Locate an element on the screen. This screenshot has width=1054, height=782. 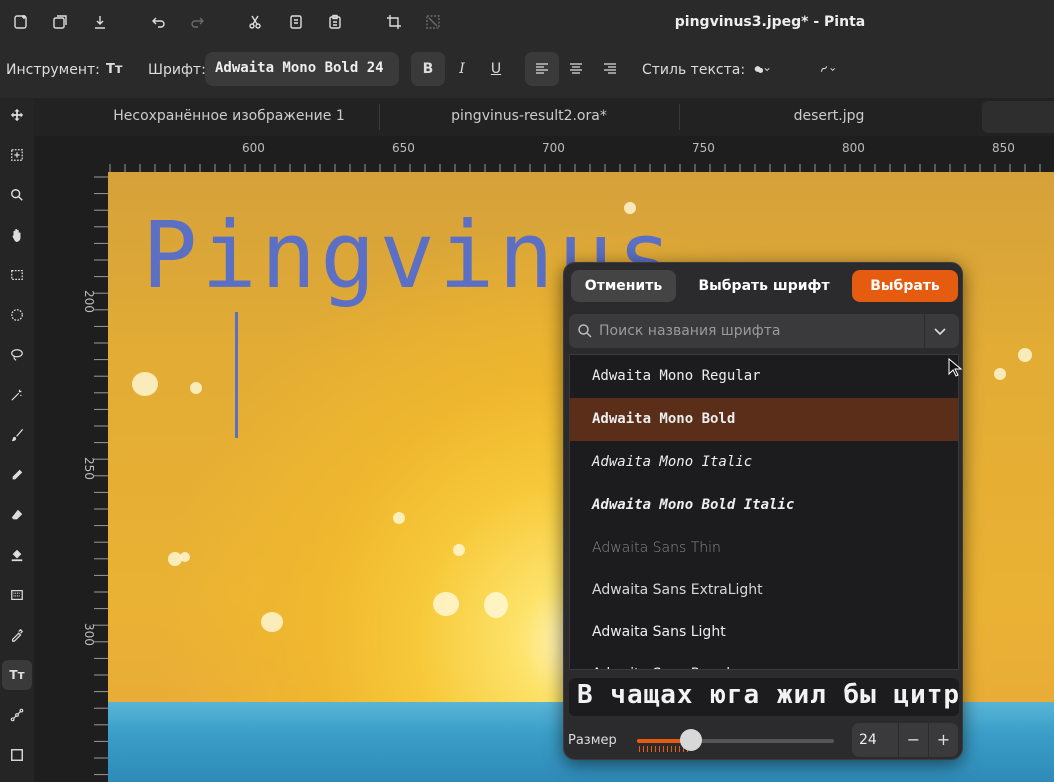
ruler-label: 700 is located at coordinates (553, 148).